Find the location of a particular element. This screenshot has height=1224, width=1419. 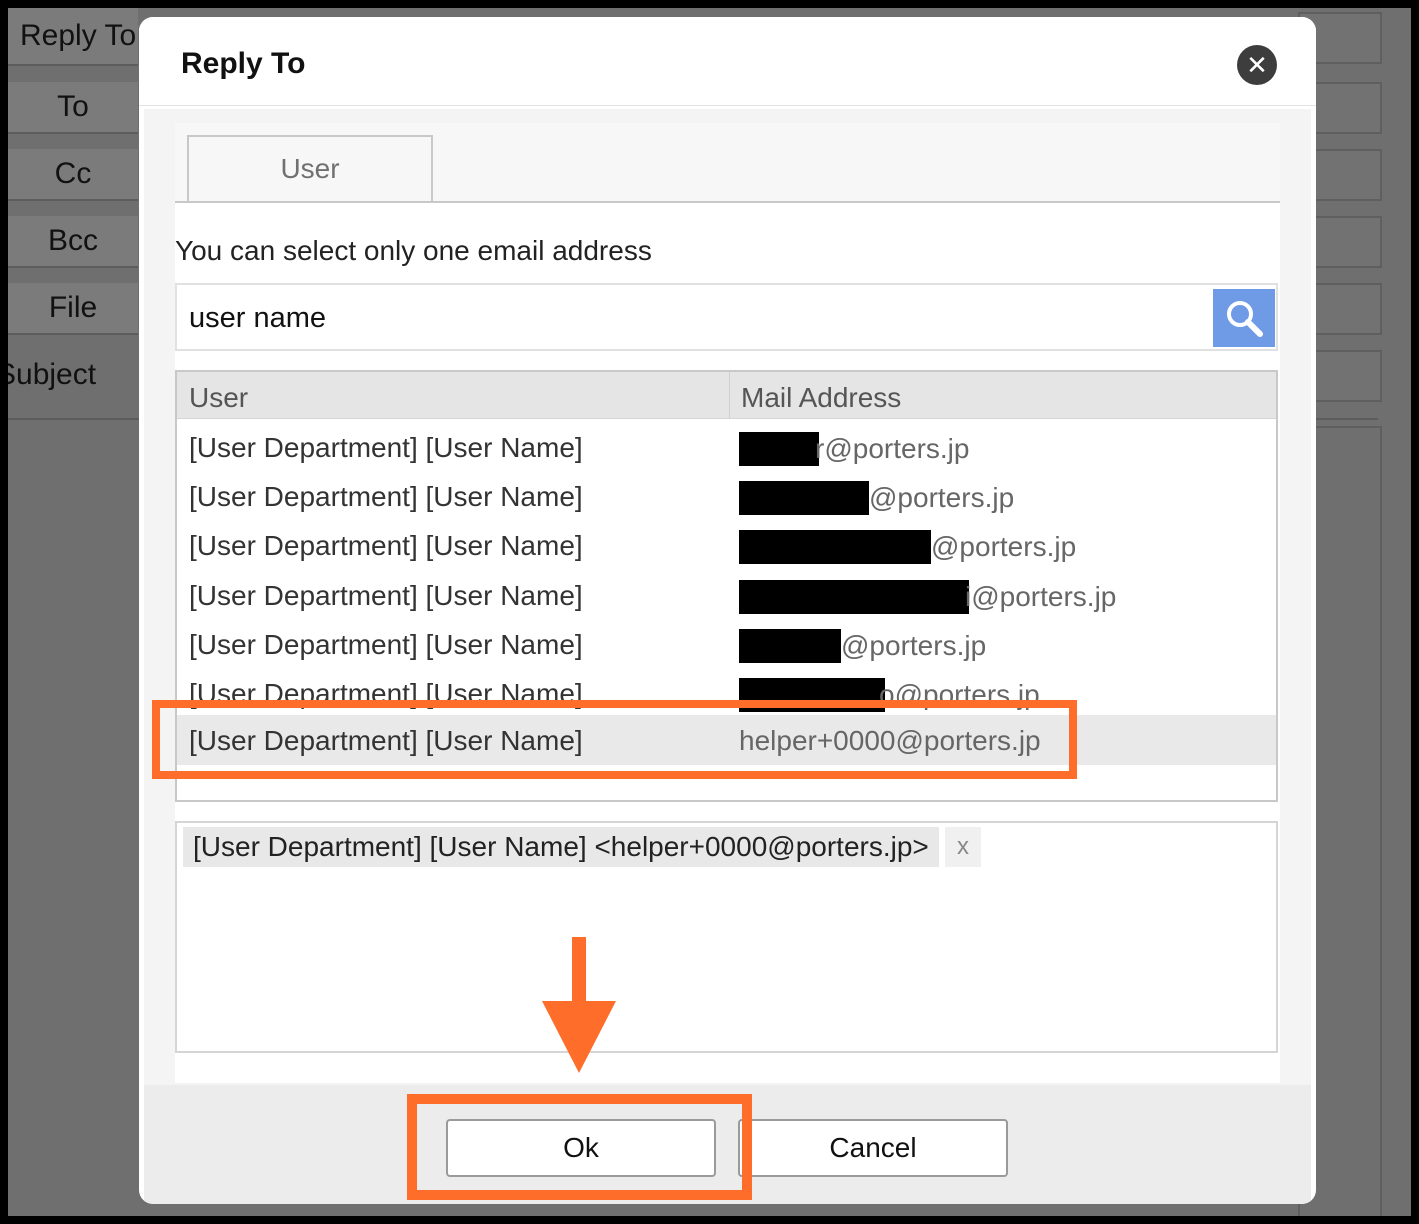

selection-hint: You can select only one email address is located at coordinates (413, 250).